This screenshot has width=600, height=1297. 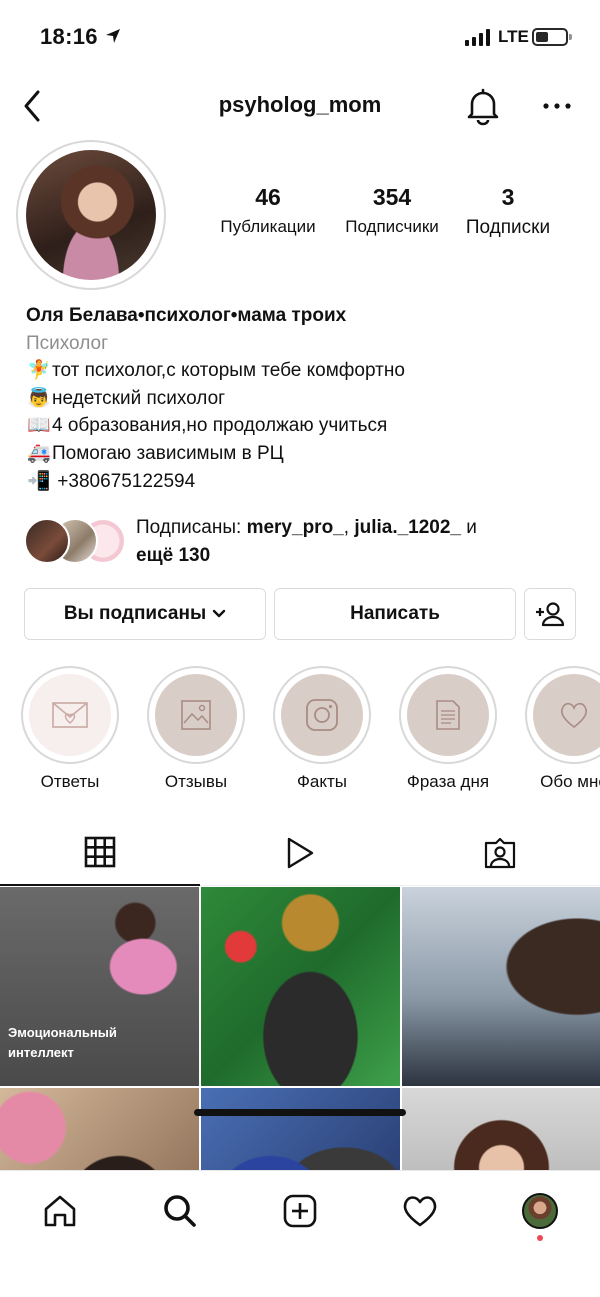 I want to click on photo-icon, so click(x=196, y=715).